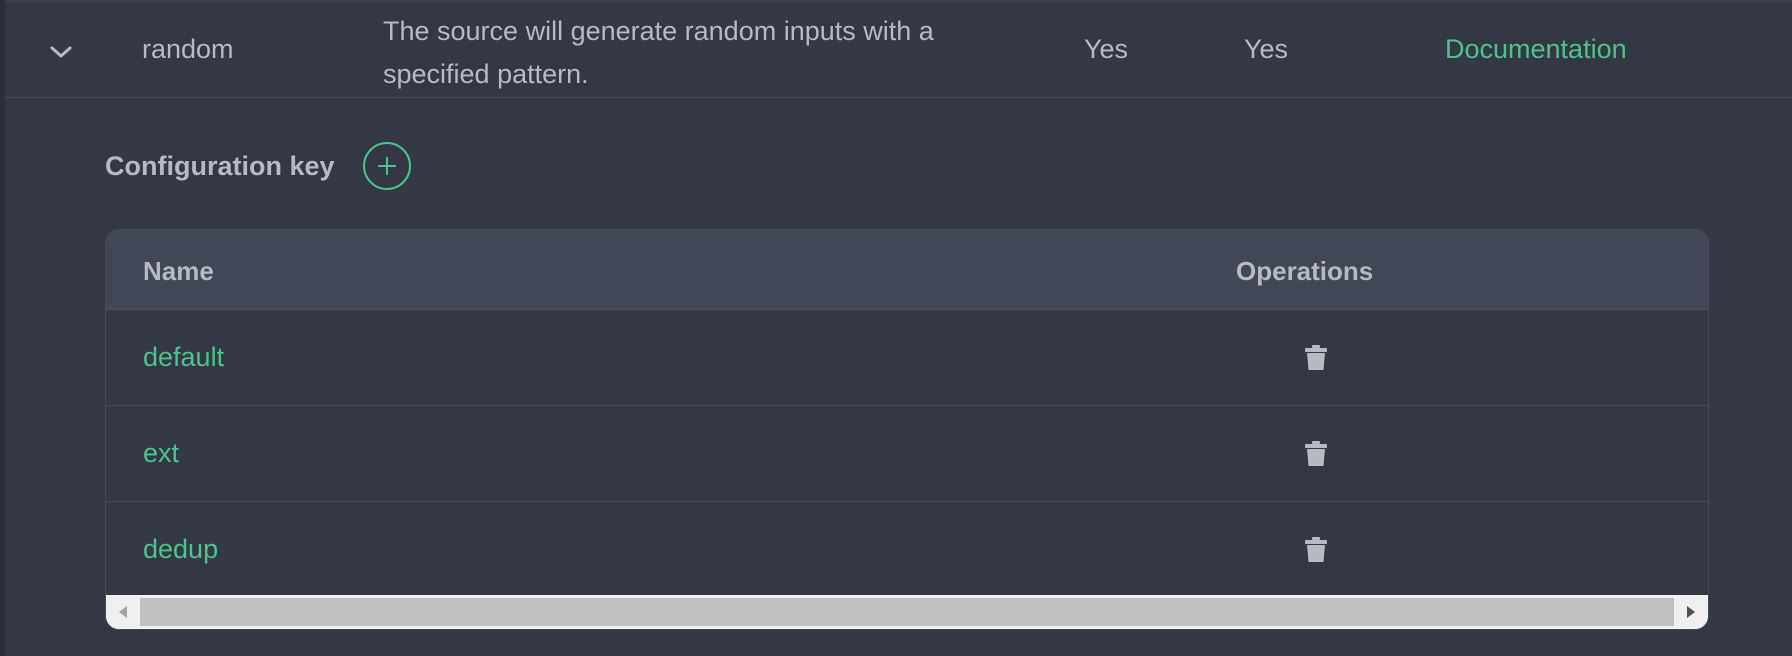  Describe the element at coordinates (188, 49) in the screenshot. I see `source-name: random` at that location.